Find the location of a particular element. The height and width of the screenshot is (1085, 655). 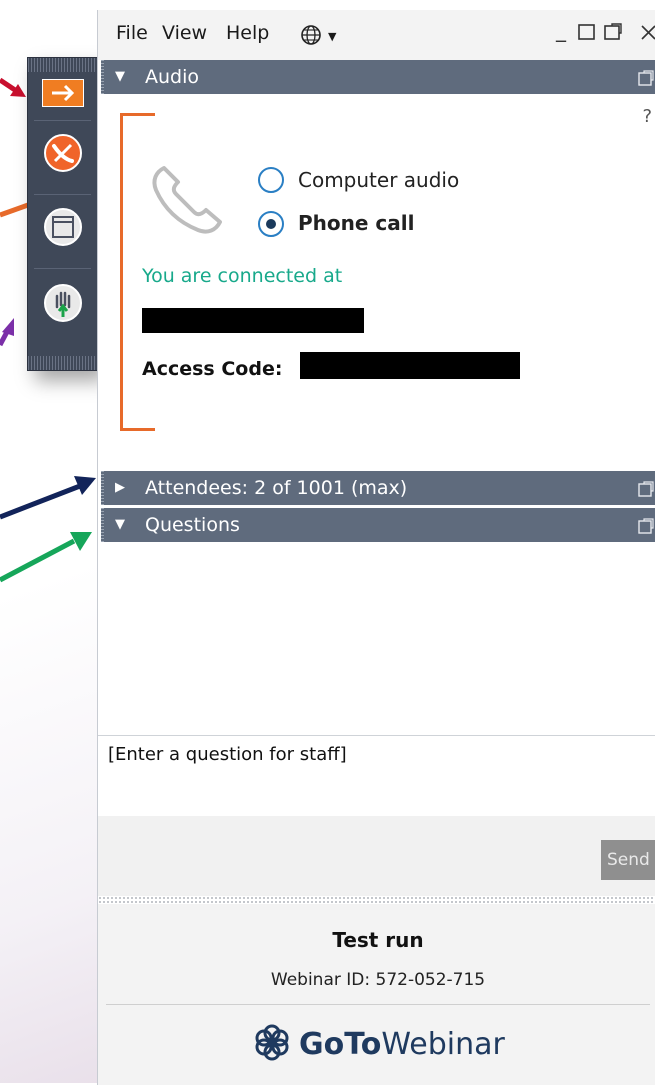

menu-file: File is located at coordinates (132, 33).